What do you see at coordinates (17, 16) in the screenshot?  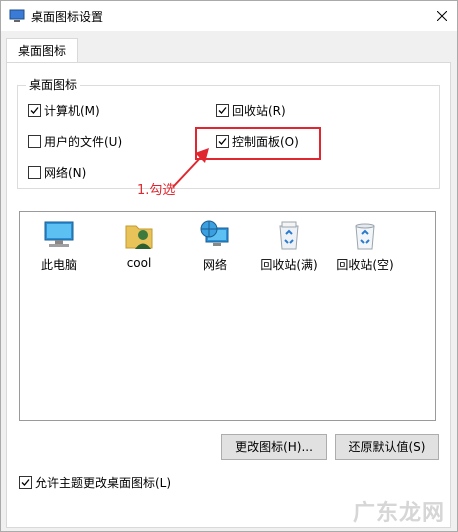 I see `app-icon` at bounding box center [17, 16].